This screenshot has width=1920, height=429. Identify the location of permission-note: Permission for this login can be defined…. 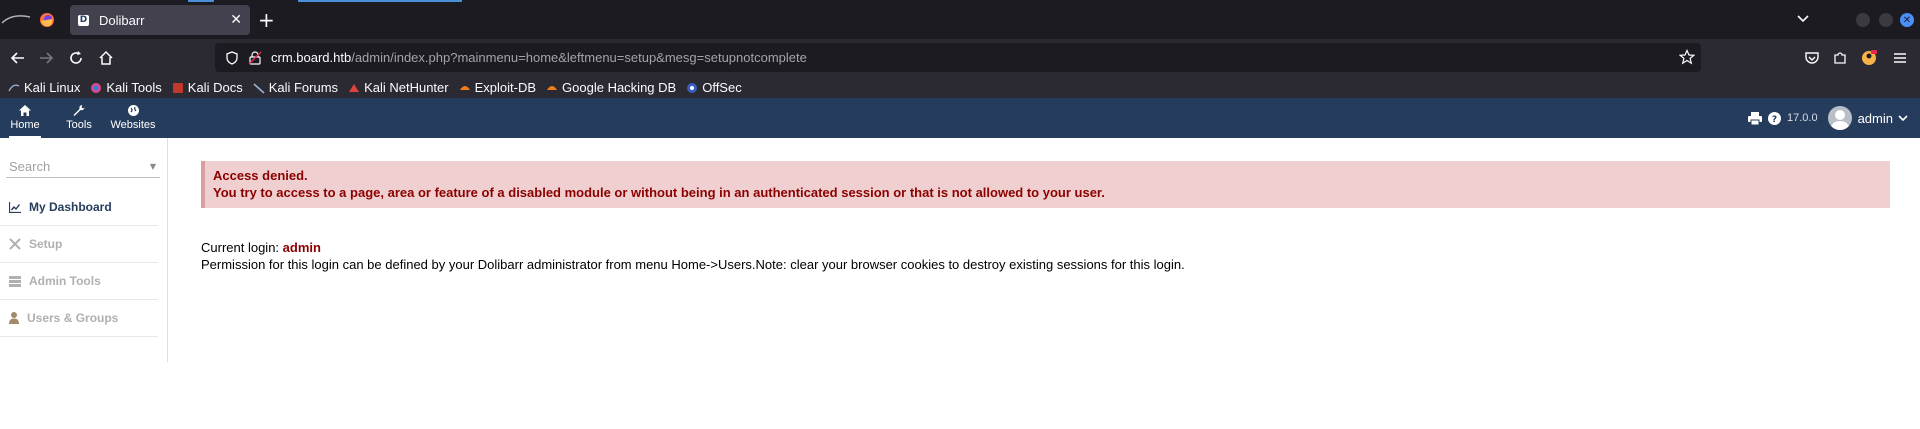
(693, 264).